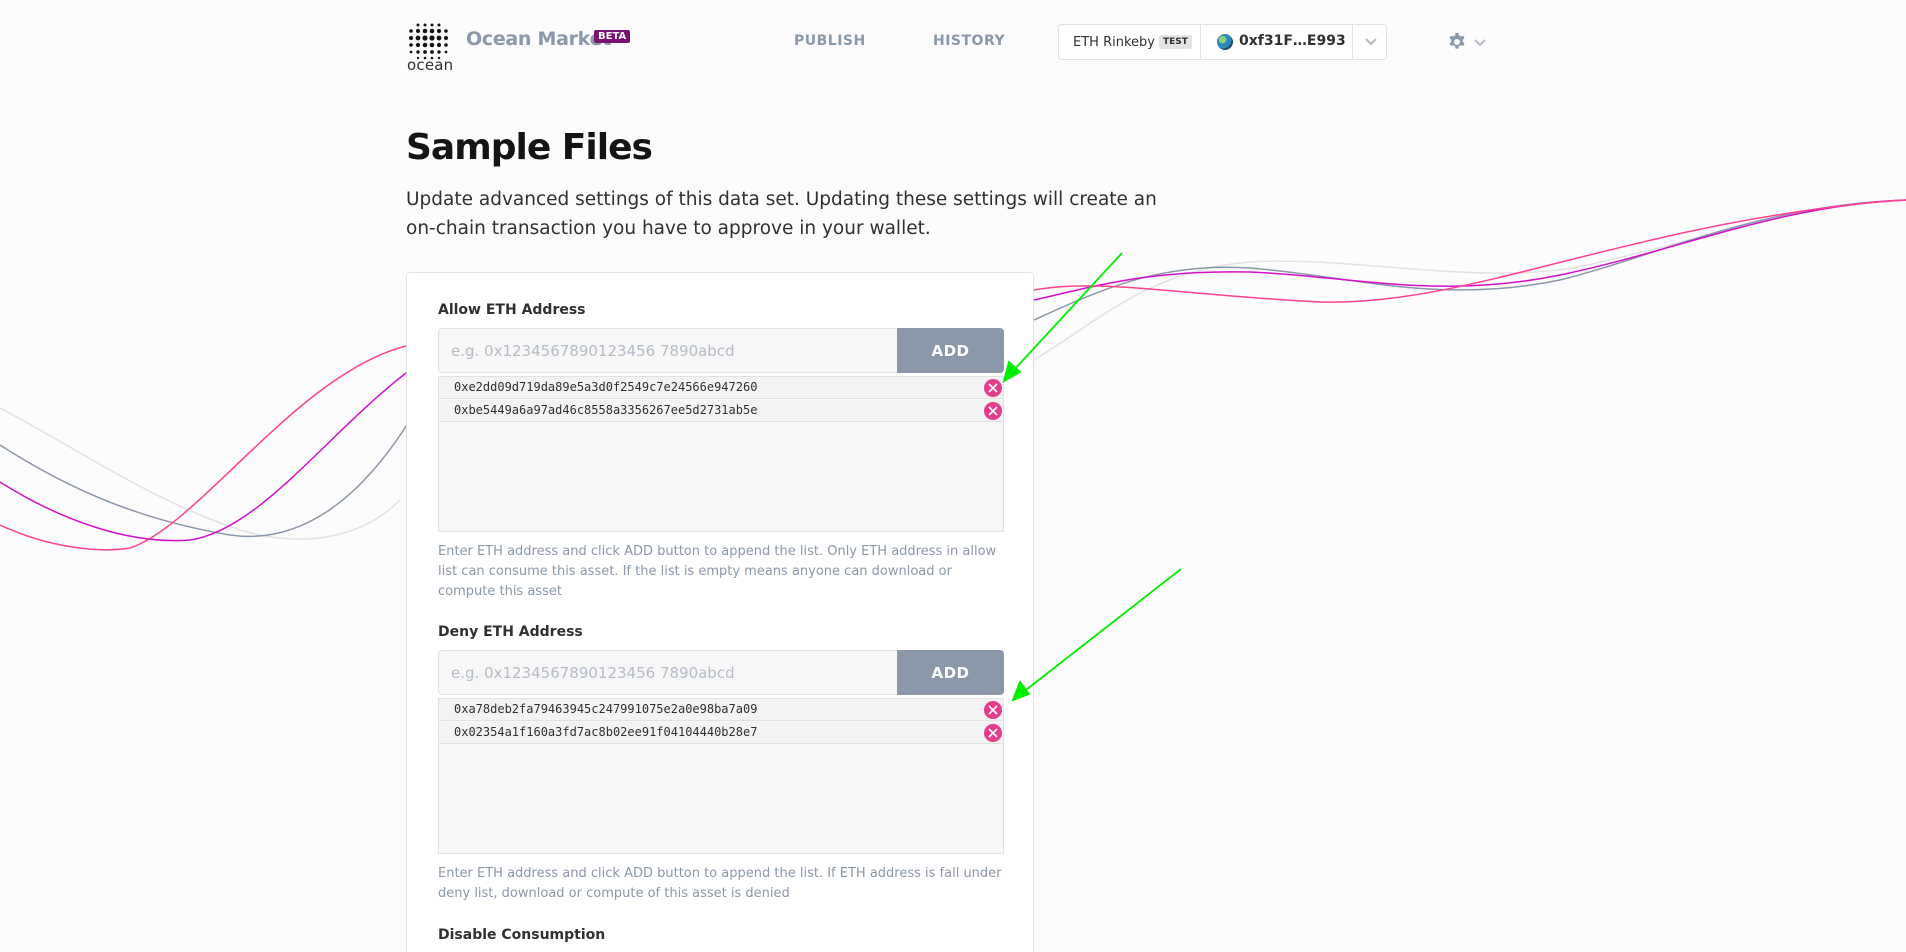 Image resolution: width=1906 pixels, height=952 pixels. What do you see at coordinates (430, 65) in the screenshot?
I see `logo-wordmark: ocean` at bounding box center [430, 65].